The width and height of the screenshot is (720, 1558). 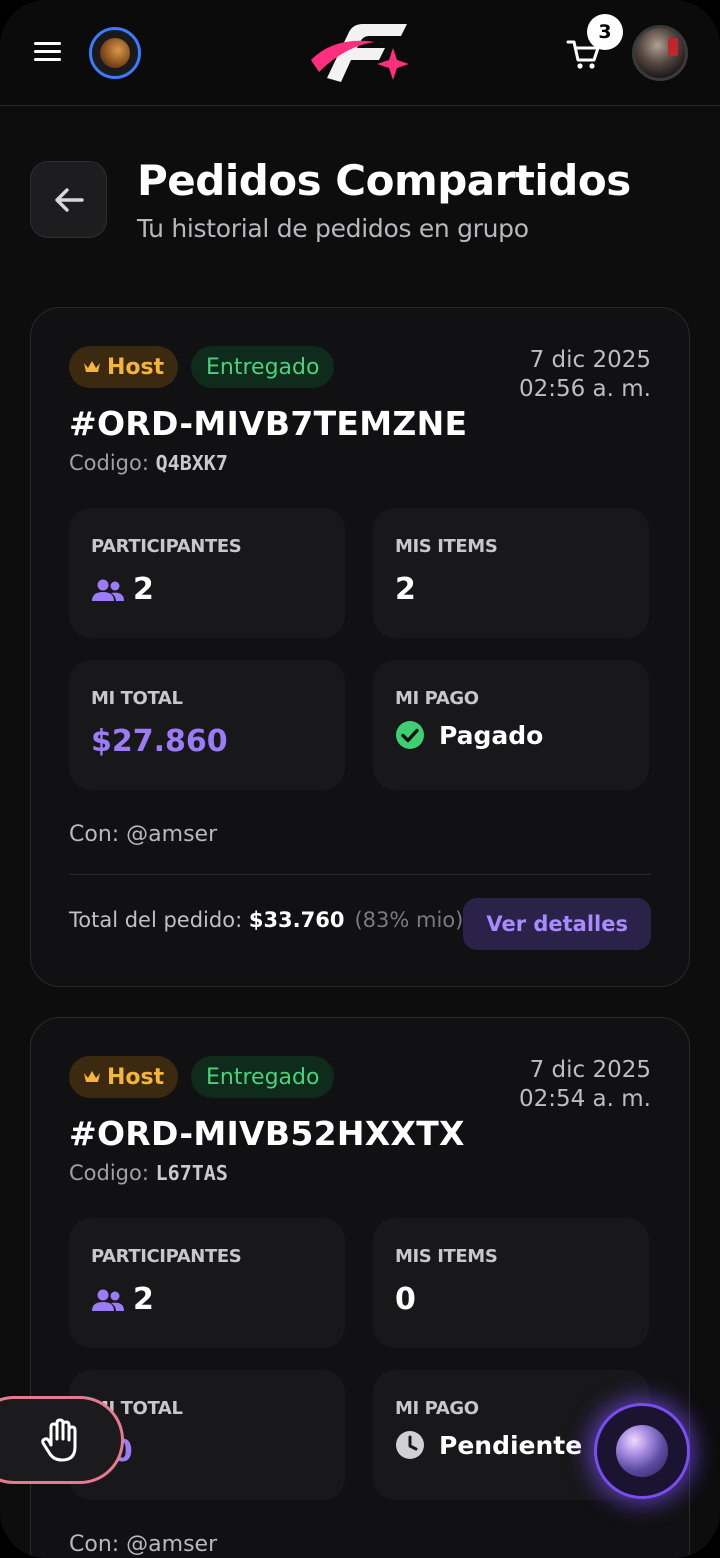 I want to click on order-total-row: Total del pedido: $33.760 (83% mio), so click(x=266, y=920).